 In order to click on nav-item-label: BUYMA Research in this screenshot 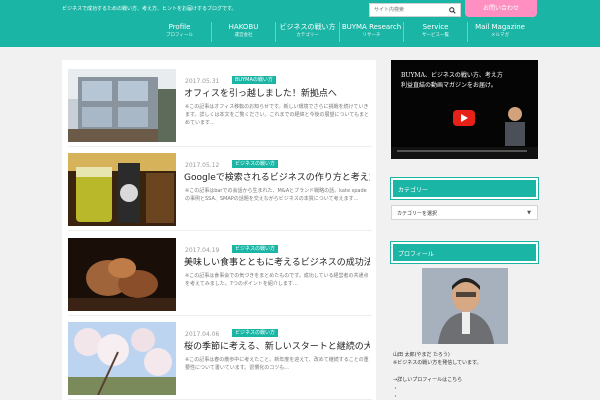, I will do `click(371, 27)`.